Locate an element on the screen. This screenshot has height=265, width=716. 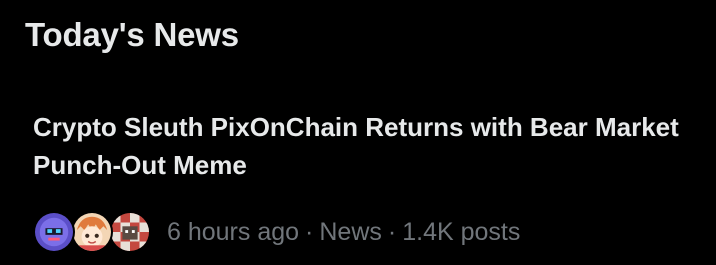
news-meta-text: 6 hours ago · News · 1.4K posts is located at coordinates (343, 232).